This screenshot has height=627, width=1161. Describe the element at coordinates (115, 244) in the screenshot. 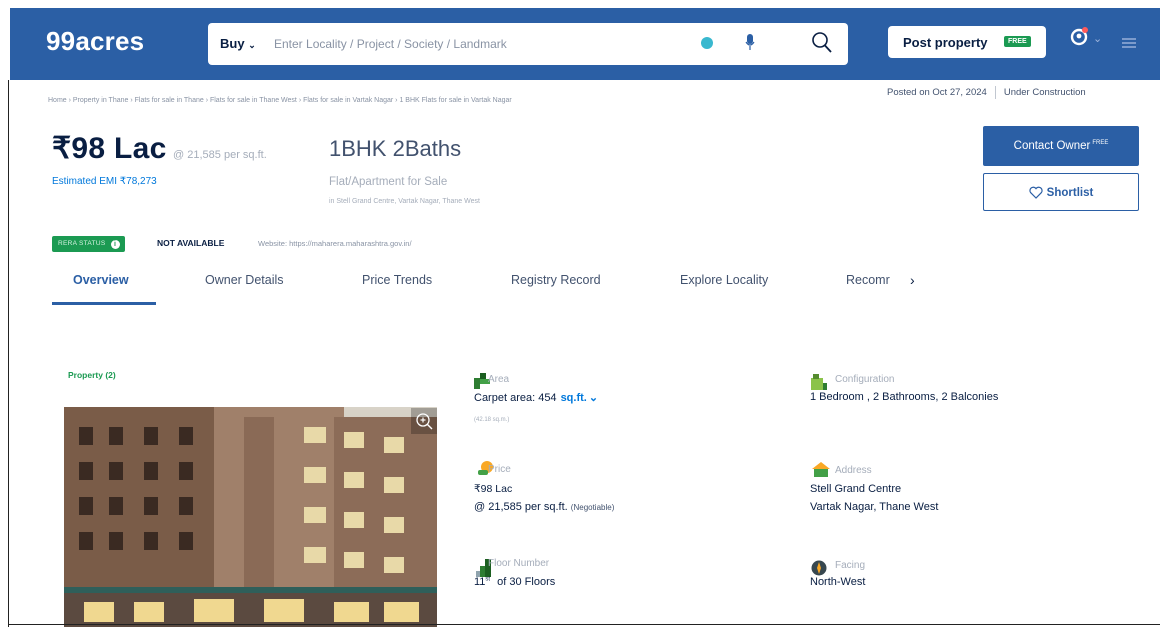

I see `info-icon: i` at that location.